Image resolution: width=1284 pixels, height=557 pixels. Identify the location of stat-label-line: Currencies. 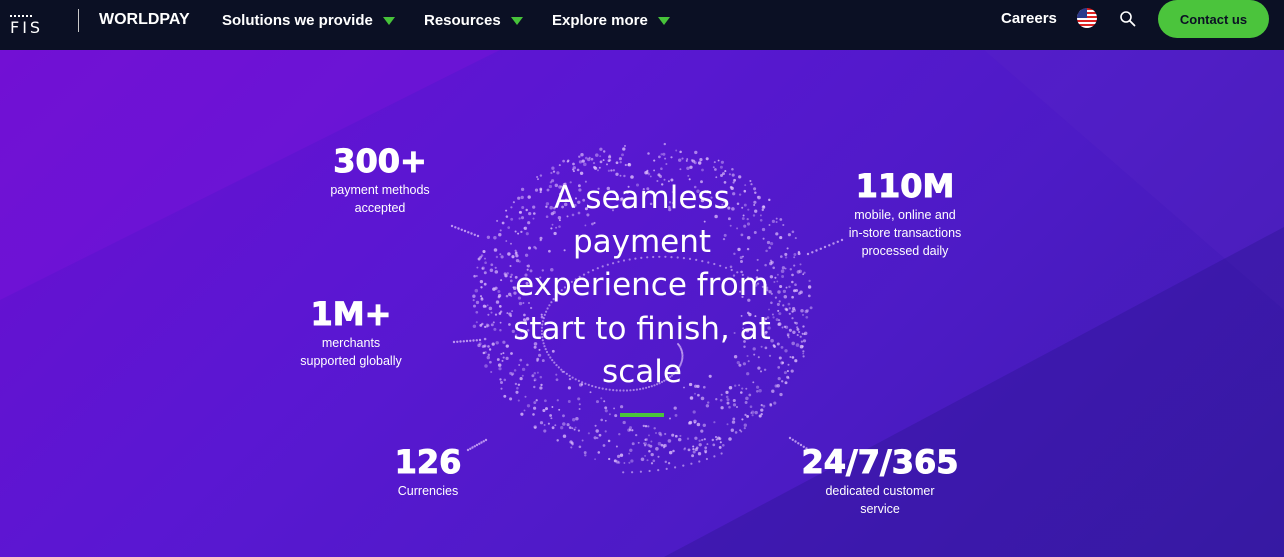
(428, 491).